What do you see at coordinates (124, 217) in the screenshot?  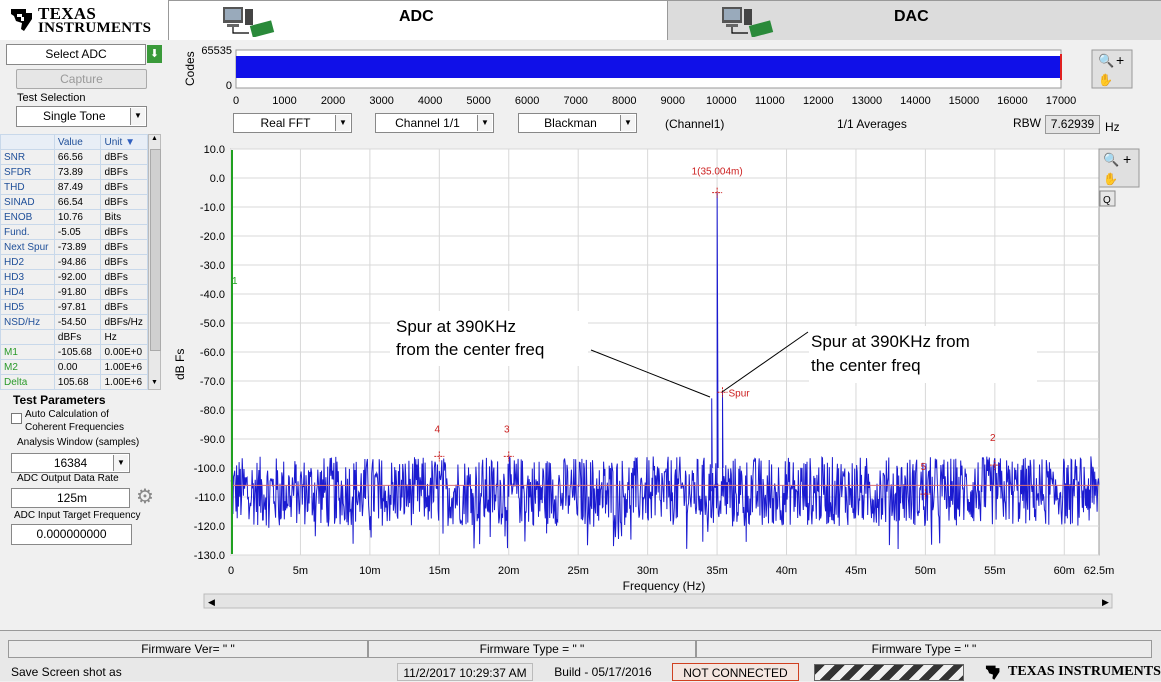 I see `table-cell-unit: Bits` at bounding box center [124, 217].